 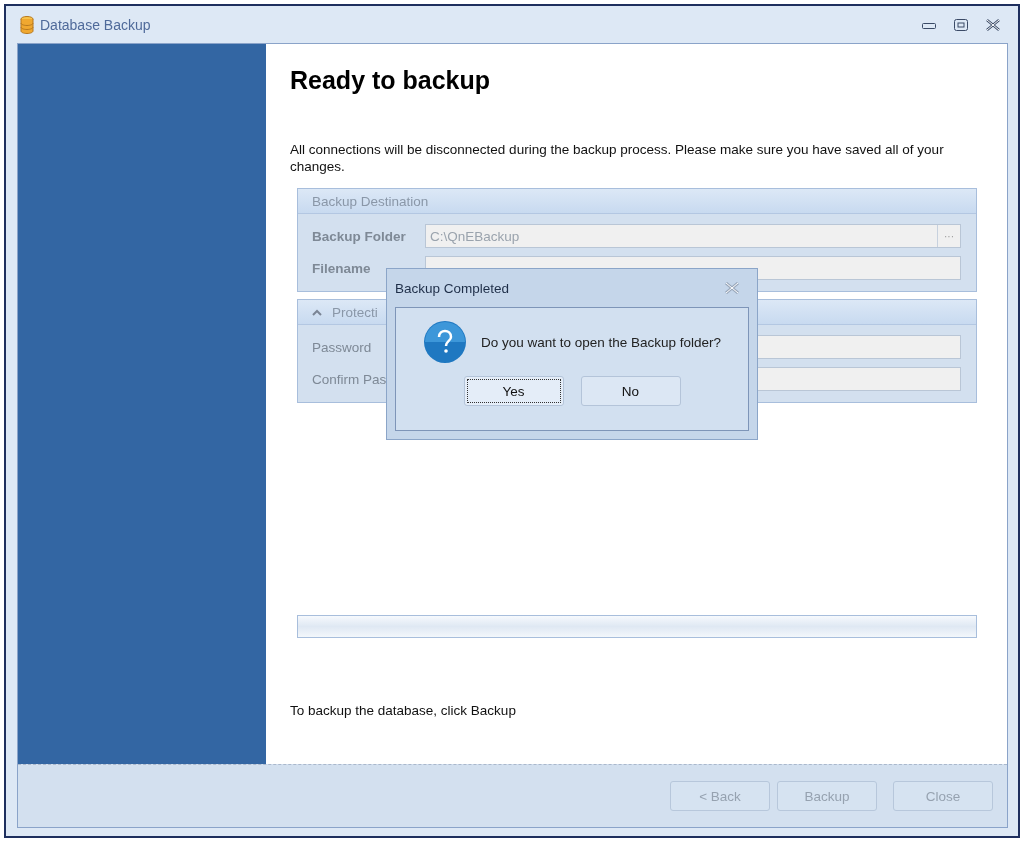 What do you see at coordinates (403, 710) in the screenshot?
I see `hint-text: To backup the database, click Backup` at bounding box center [403, 710].